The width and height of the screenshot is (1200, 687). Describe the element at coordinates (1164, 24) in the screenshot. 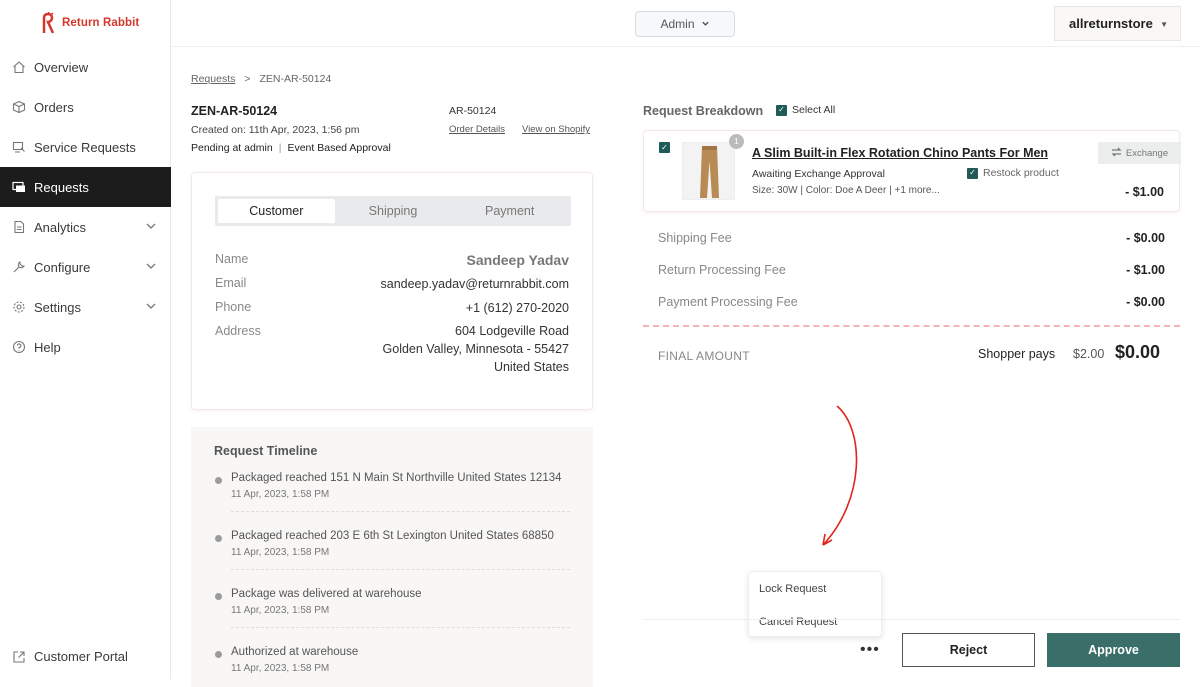

I see `caret-down-icon: ▼` at that location.